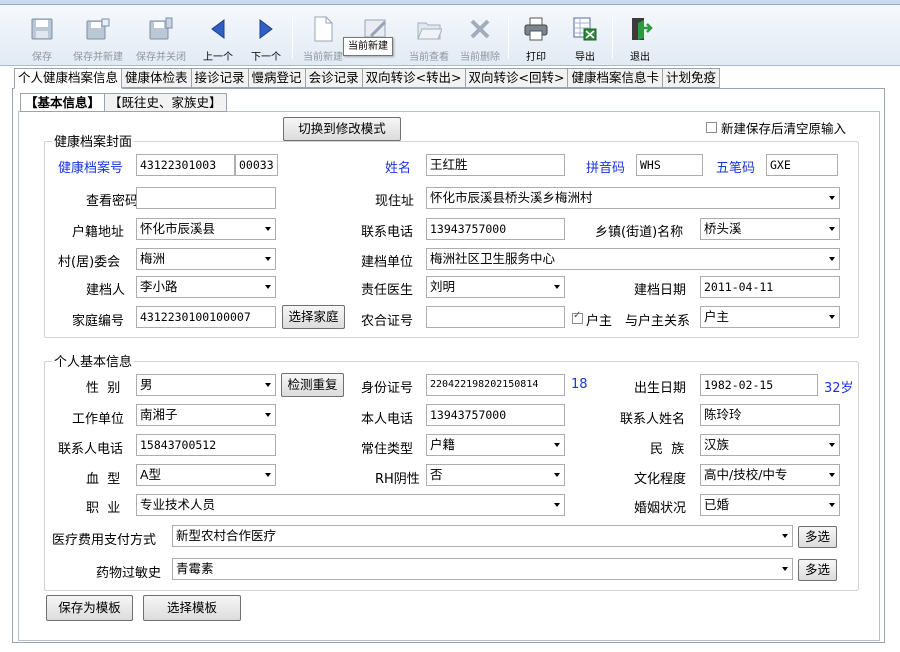 Image resolution: width=900 pixels, height=652 pixels. What do you see at coordinates (103, 508) in the screenshot?
I see `occupation-label: 职 业` at bounding box center [103, 508].